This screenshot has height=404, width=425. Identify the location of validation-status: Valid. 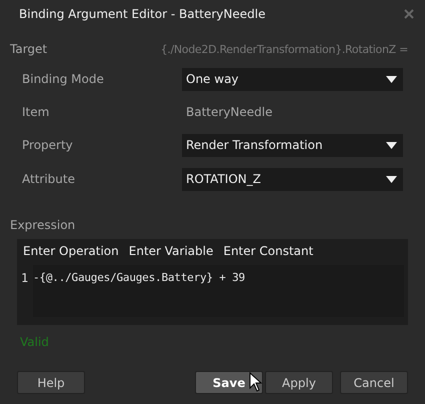
(35, 342).